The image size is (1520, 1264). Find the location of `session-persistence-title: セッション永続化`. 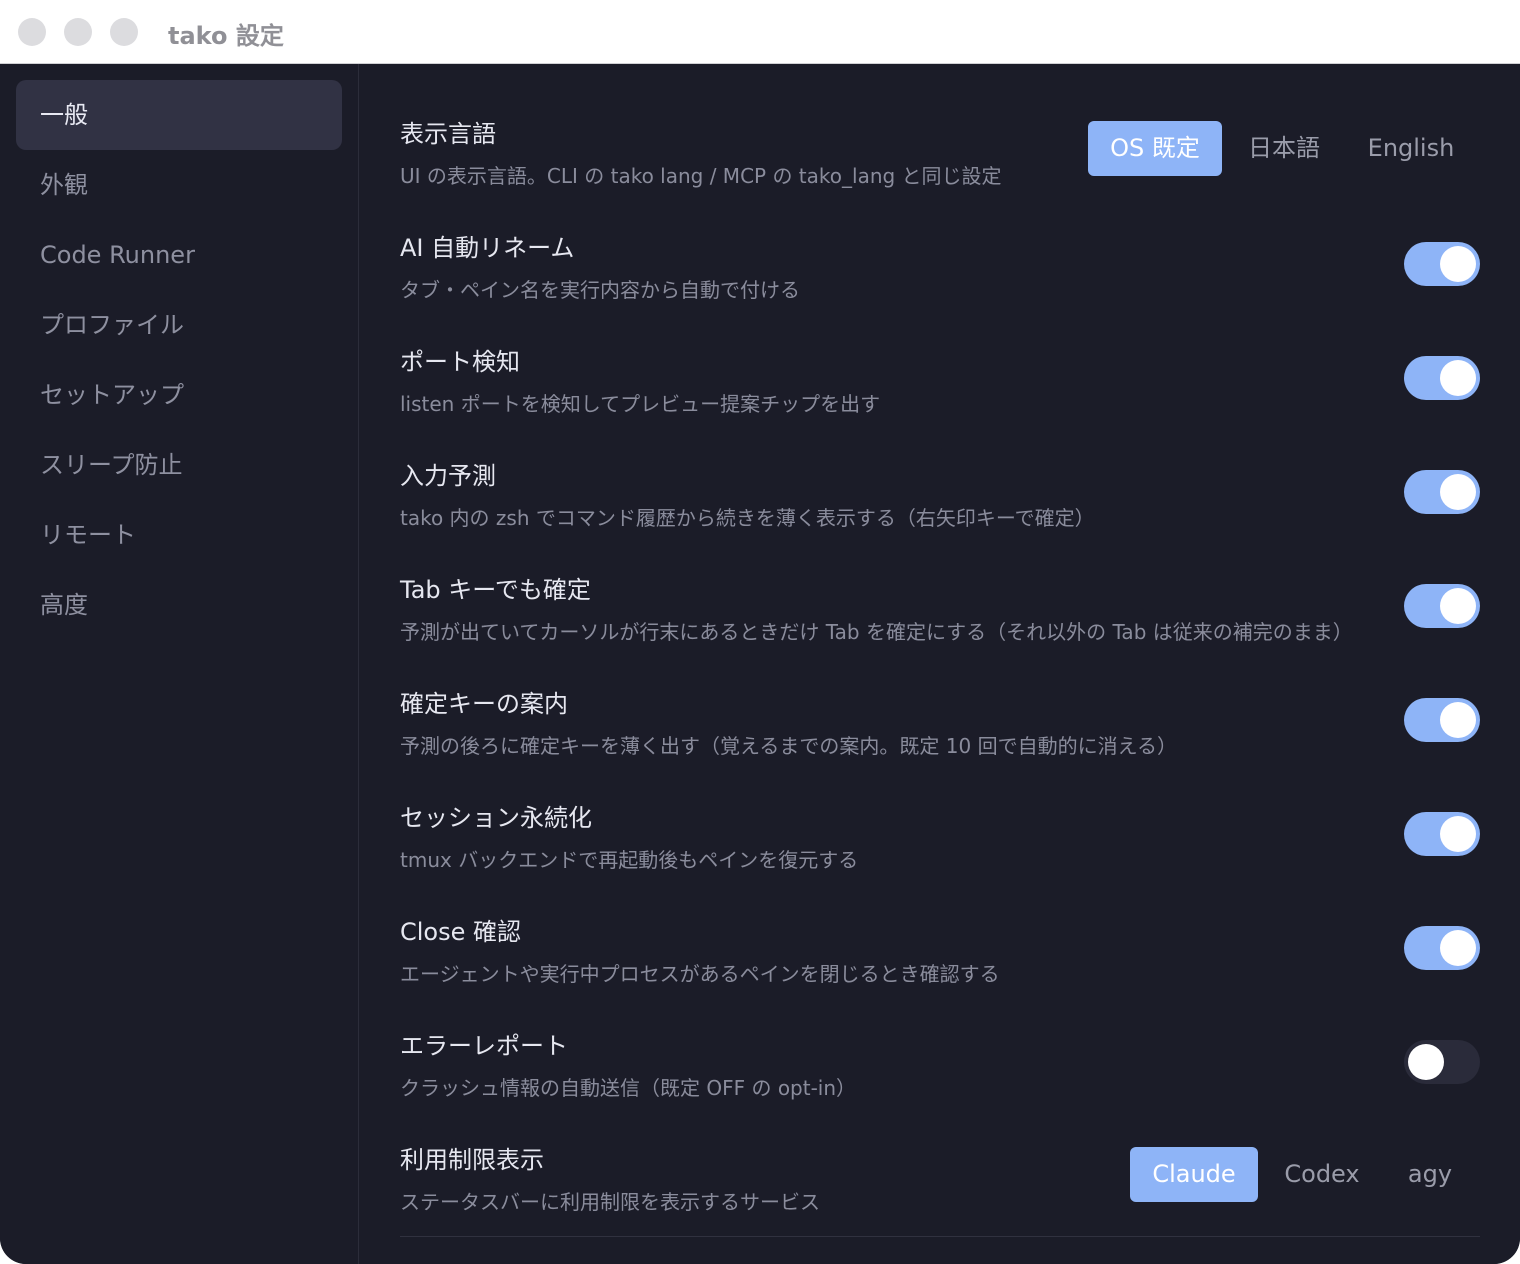

session-persistence-title: セッション永続化 is located at coordinates (496, 818).